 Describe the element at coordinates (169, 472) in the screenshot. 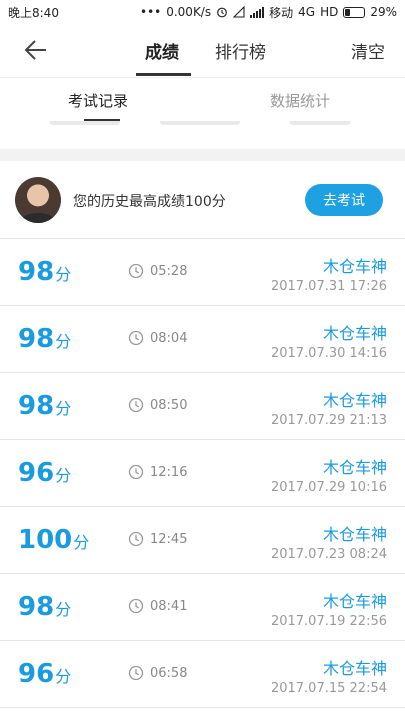

I see `record-duration: 12:16` at that location.